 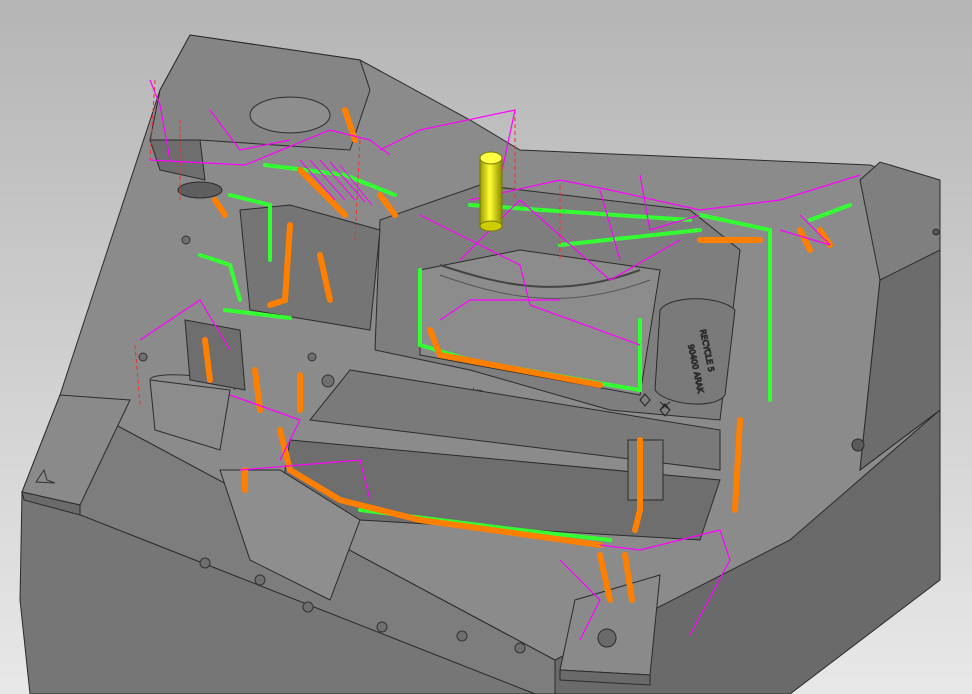 I want to click on cutting-tool-icon, so click(x=491, y=191).